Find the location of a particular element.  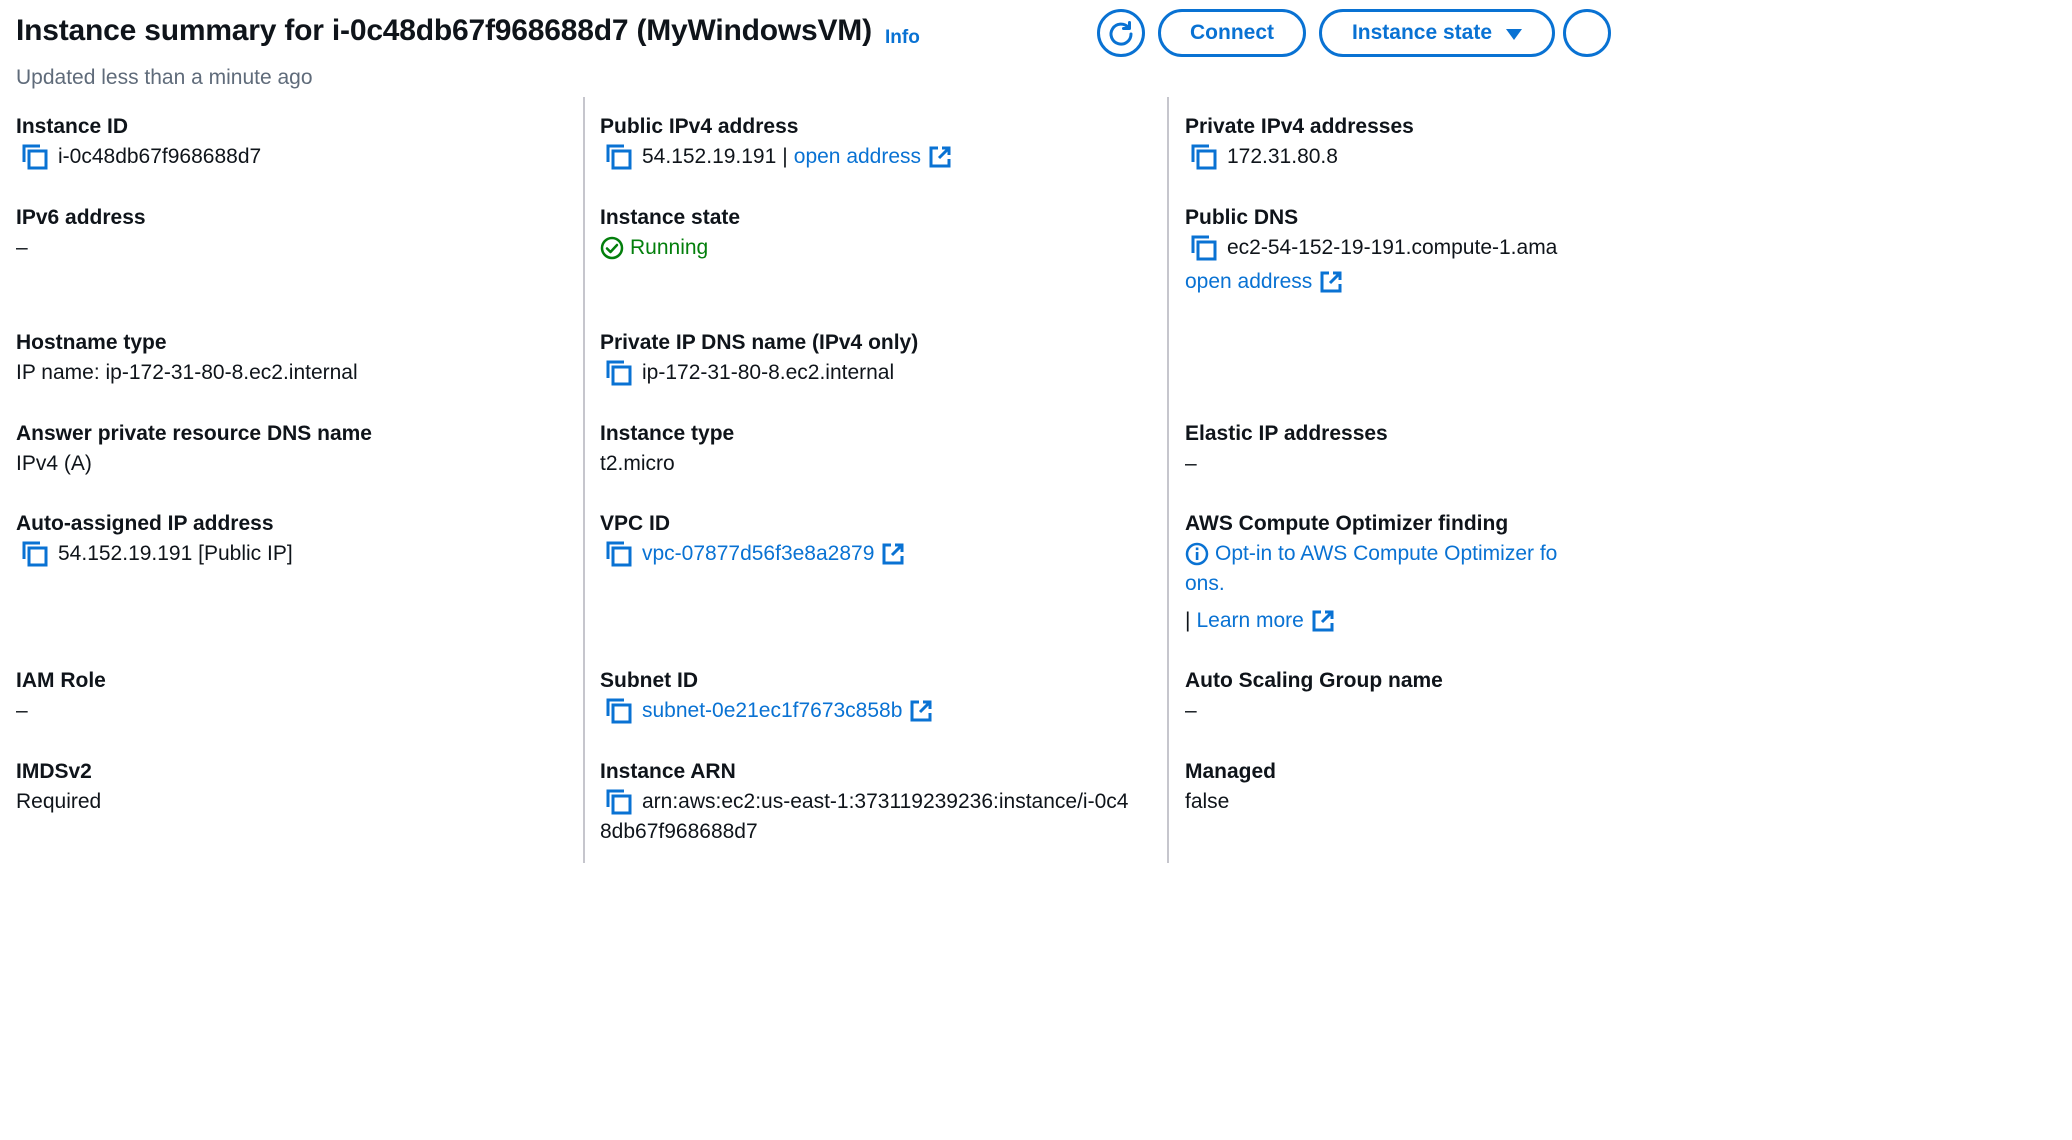

info-circle-icon is located at coordinates (1197, 554).